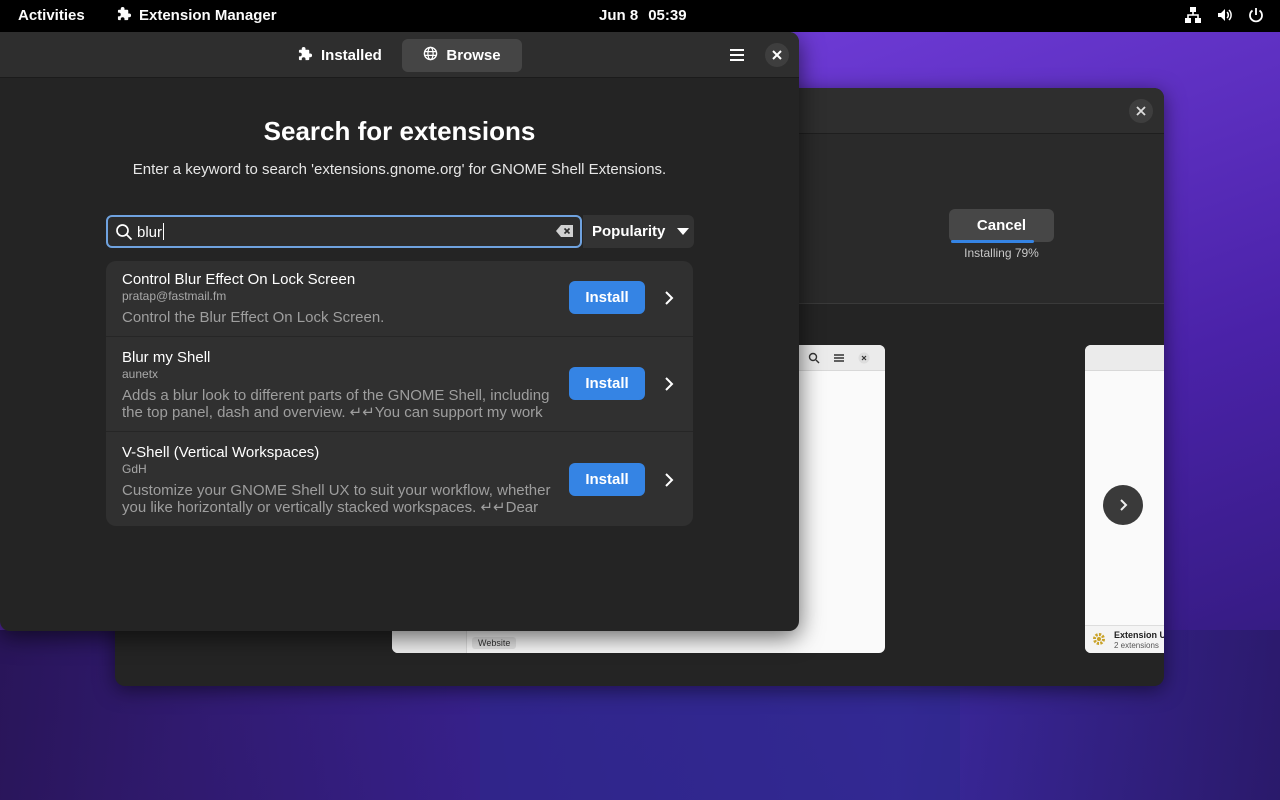 The width and height of the screenshot is (1280, 800). I want to click on page-title: Search for extensions, so click(399, 131).